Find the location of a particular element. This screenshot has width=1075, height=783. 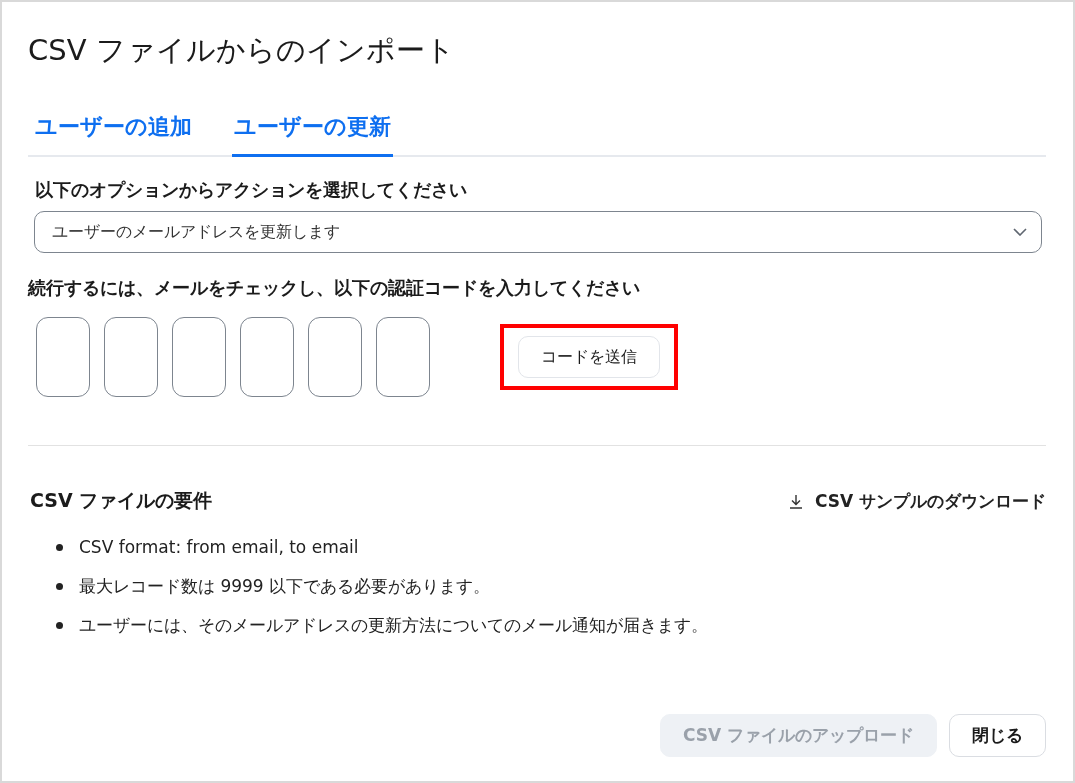

send-code-button: コードを送信 is located at coordinates (589, 357).